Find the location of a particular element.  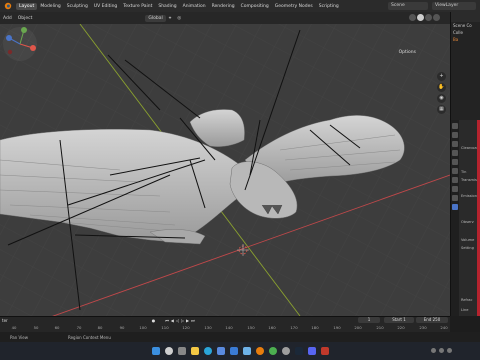

steam-icon is located at coordinates (298, 351).